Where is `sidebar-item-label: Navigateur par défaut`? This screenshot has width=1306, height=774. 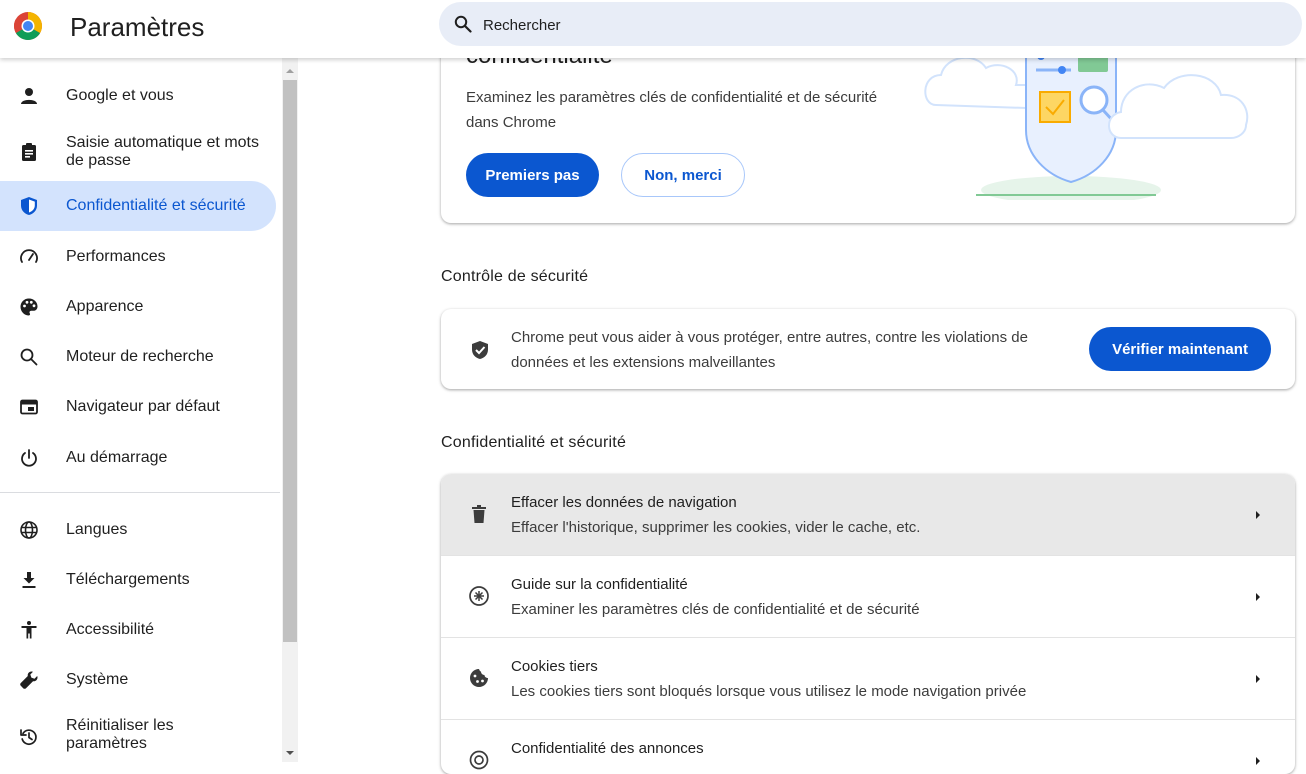
sidebar-item-label: Navigateur par défaut is located at coordinates (143, 406).